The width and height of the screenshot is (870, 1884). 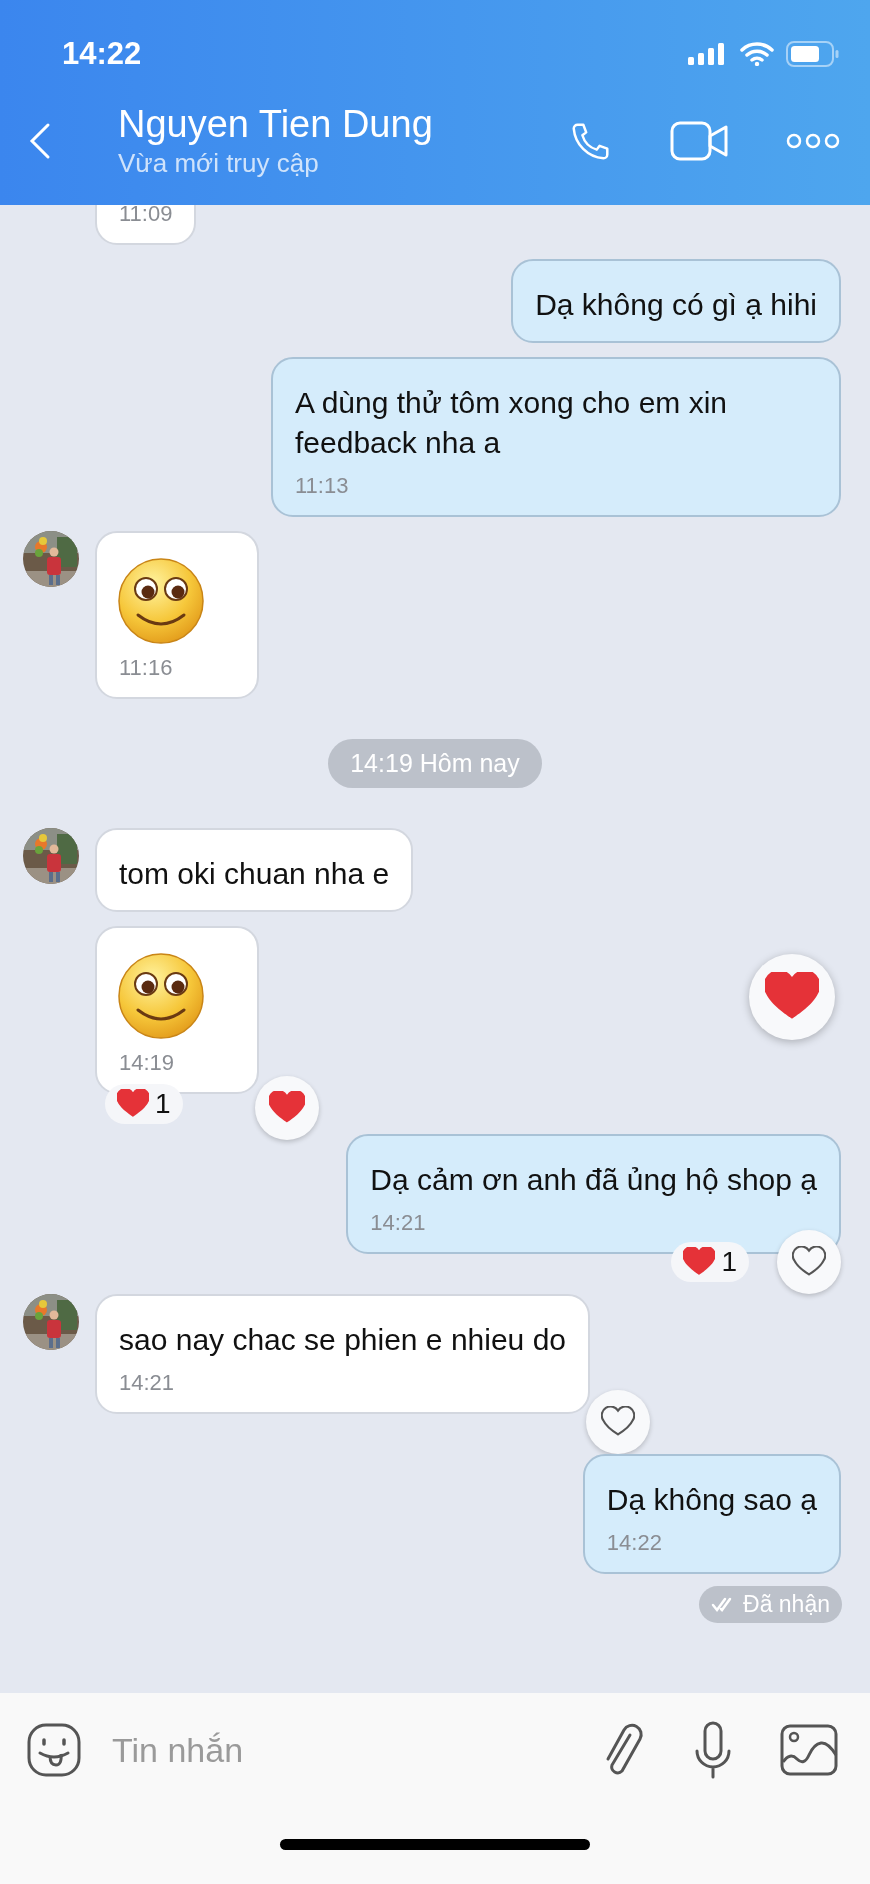 What do you see at coordinates (322, 486) in the screenshot?
I see `message-time: 11:13` at bounding box center [322, 486].